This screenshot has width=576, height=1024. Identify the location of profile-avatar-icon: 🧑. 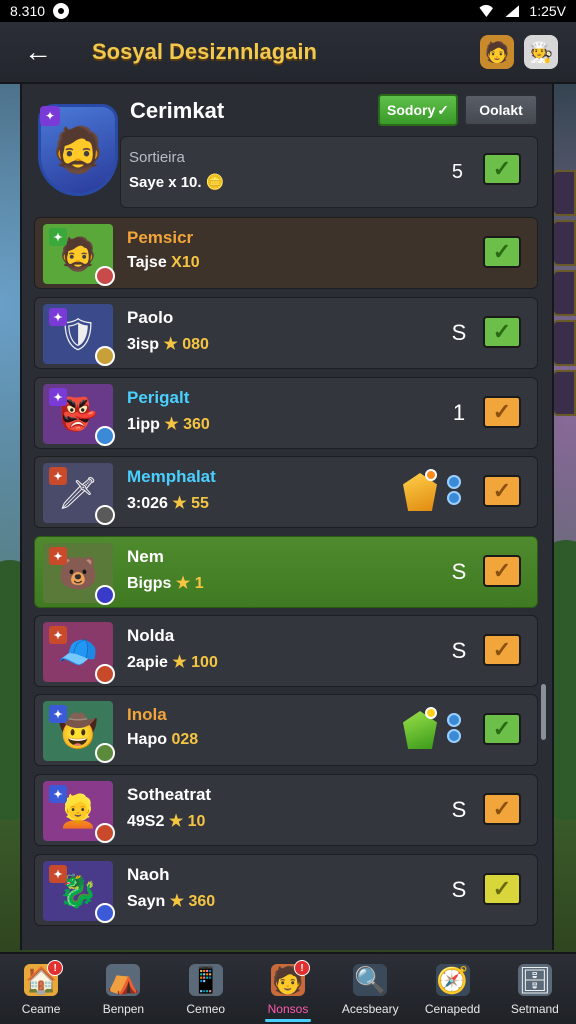
(497, 52).